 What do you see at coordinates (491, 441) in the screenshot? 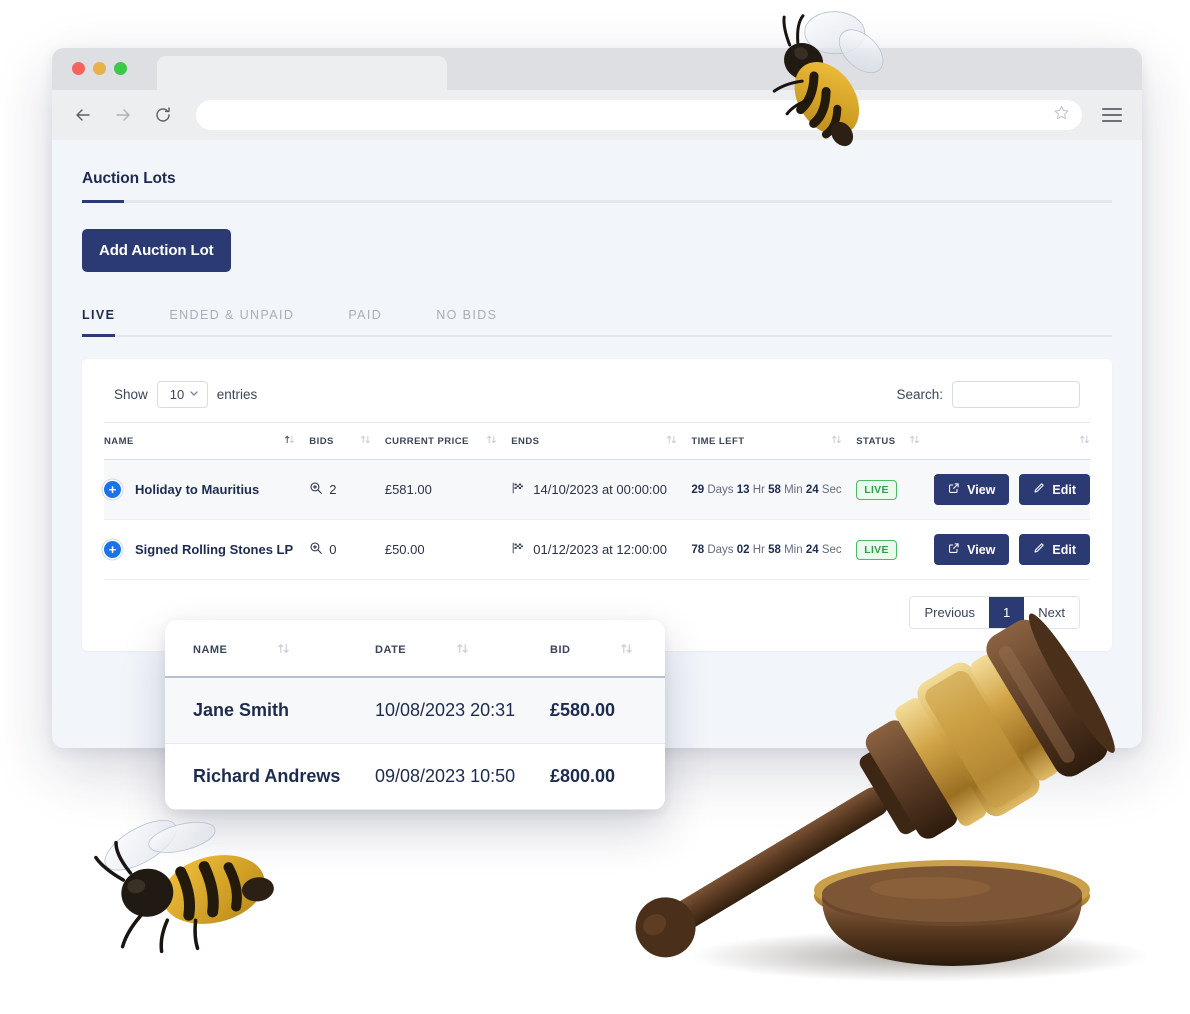
I see `sort-icon-current-price` at bounding box center [491, 441].